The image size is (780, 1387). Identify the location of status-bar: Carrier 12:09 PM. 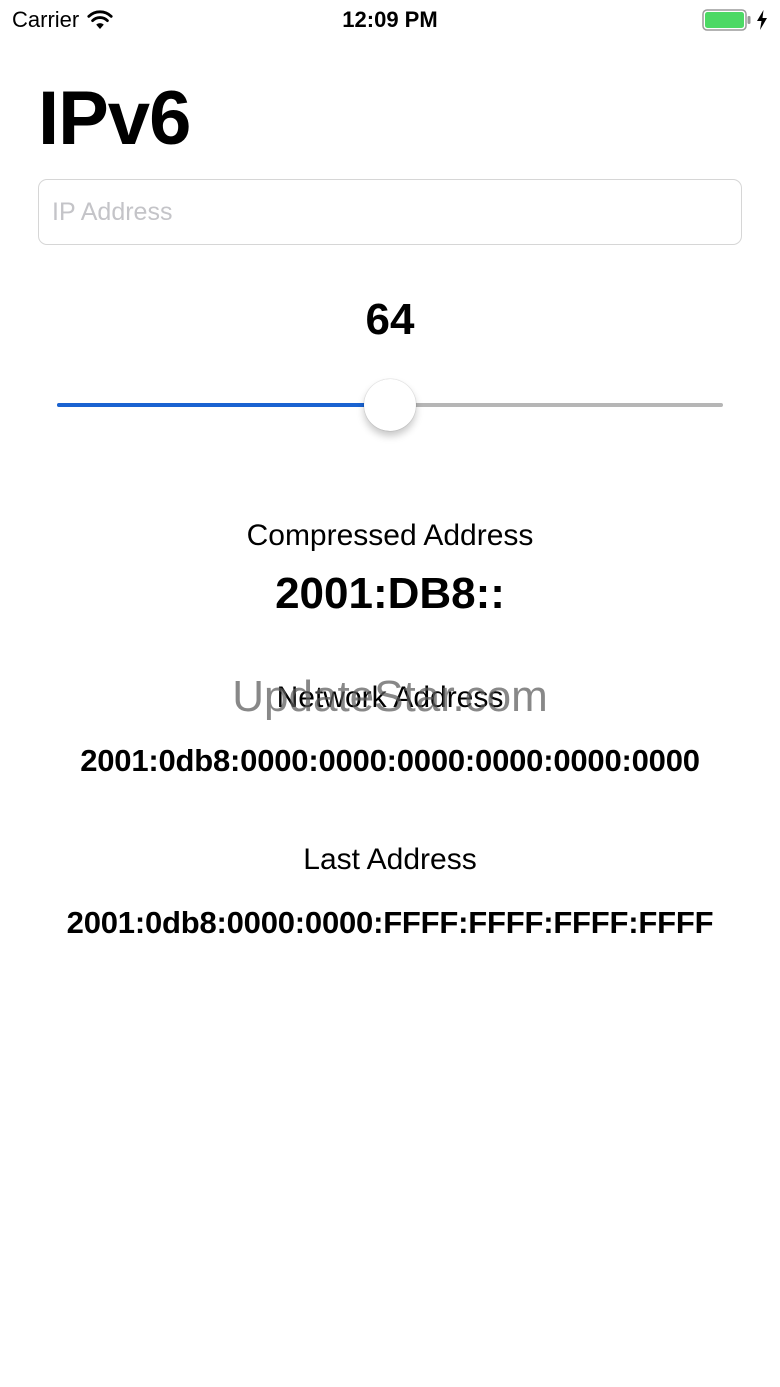
(390, 20).